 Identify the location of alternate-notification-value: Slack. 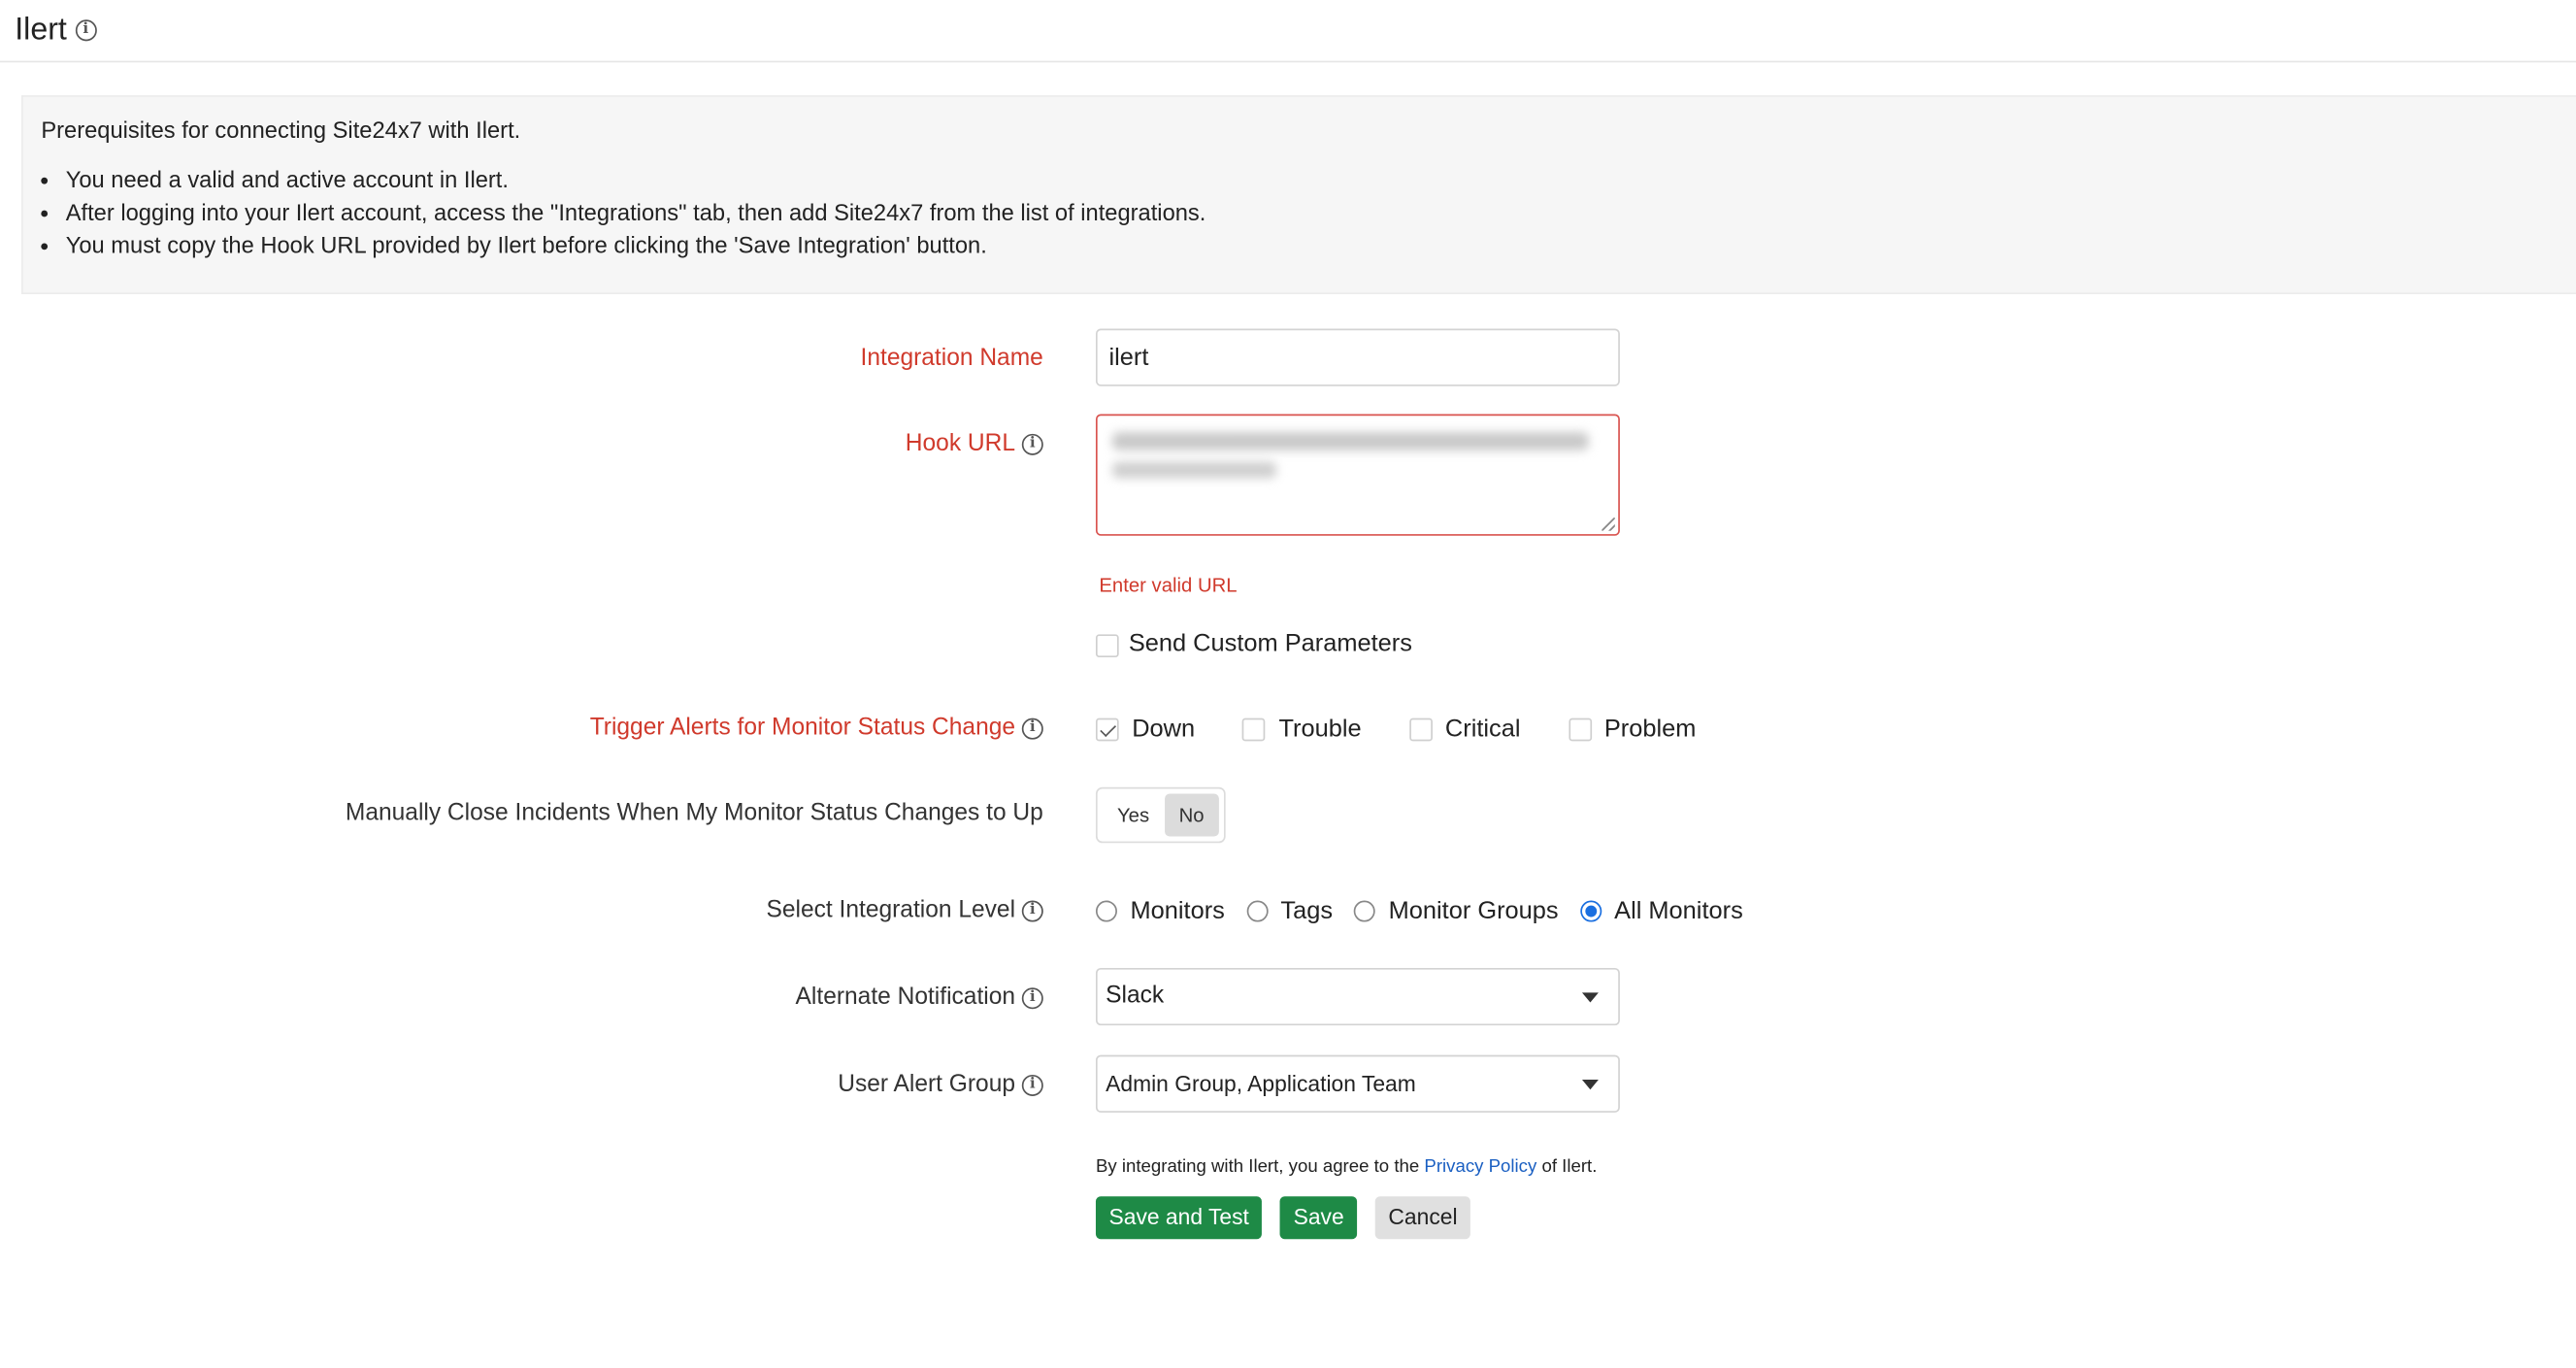
(1135, 996).